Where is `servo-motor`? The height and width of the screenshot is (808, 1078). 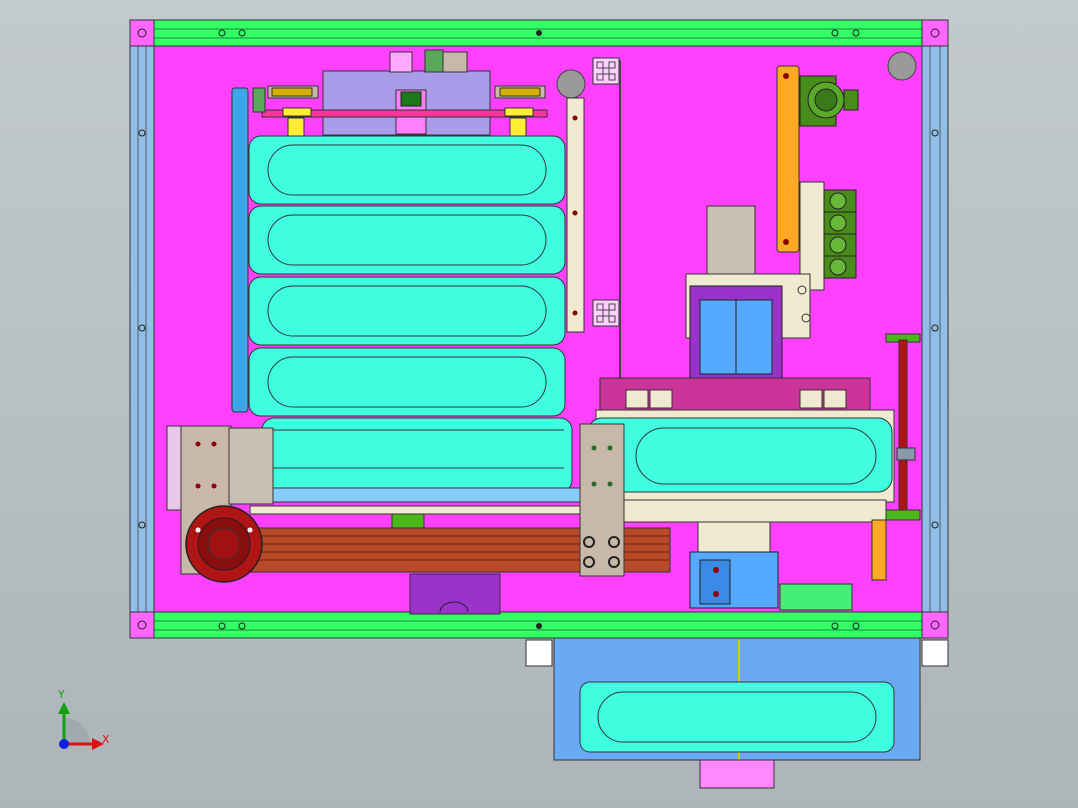 servo-motor is located at coordinates (224, 544).